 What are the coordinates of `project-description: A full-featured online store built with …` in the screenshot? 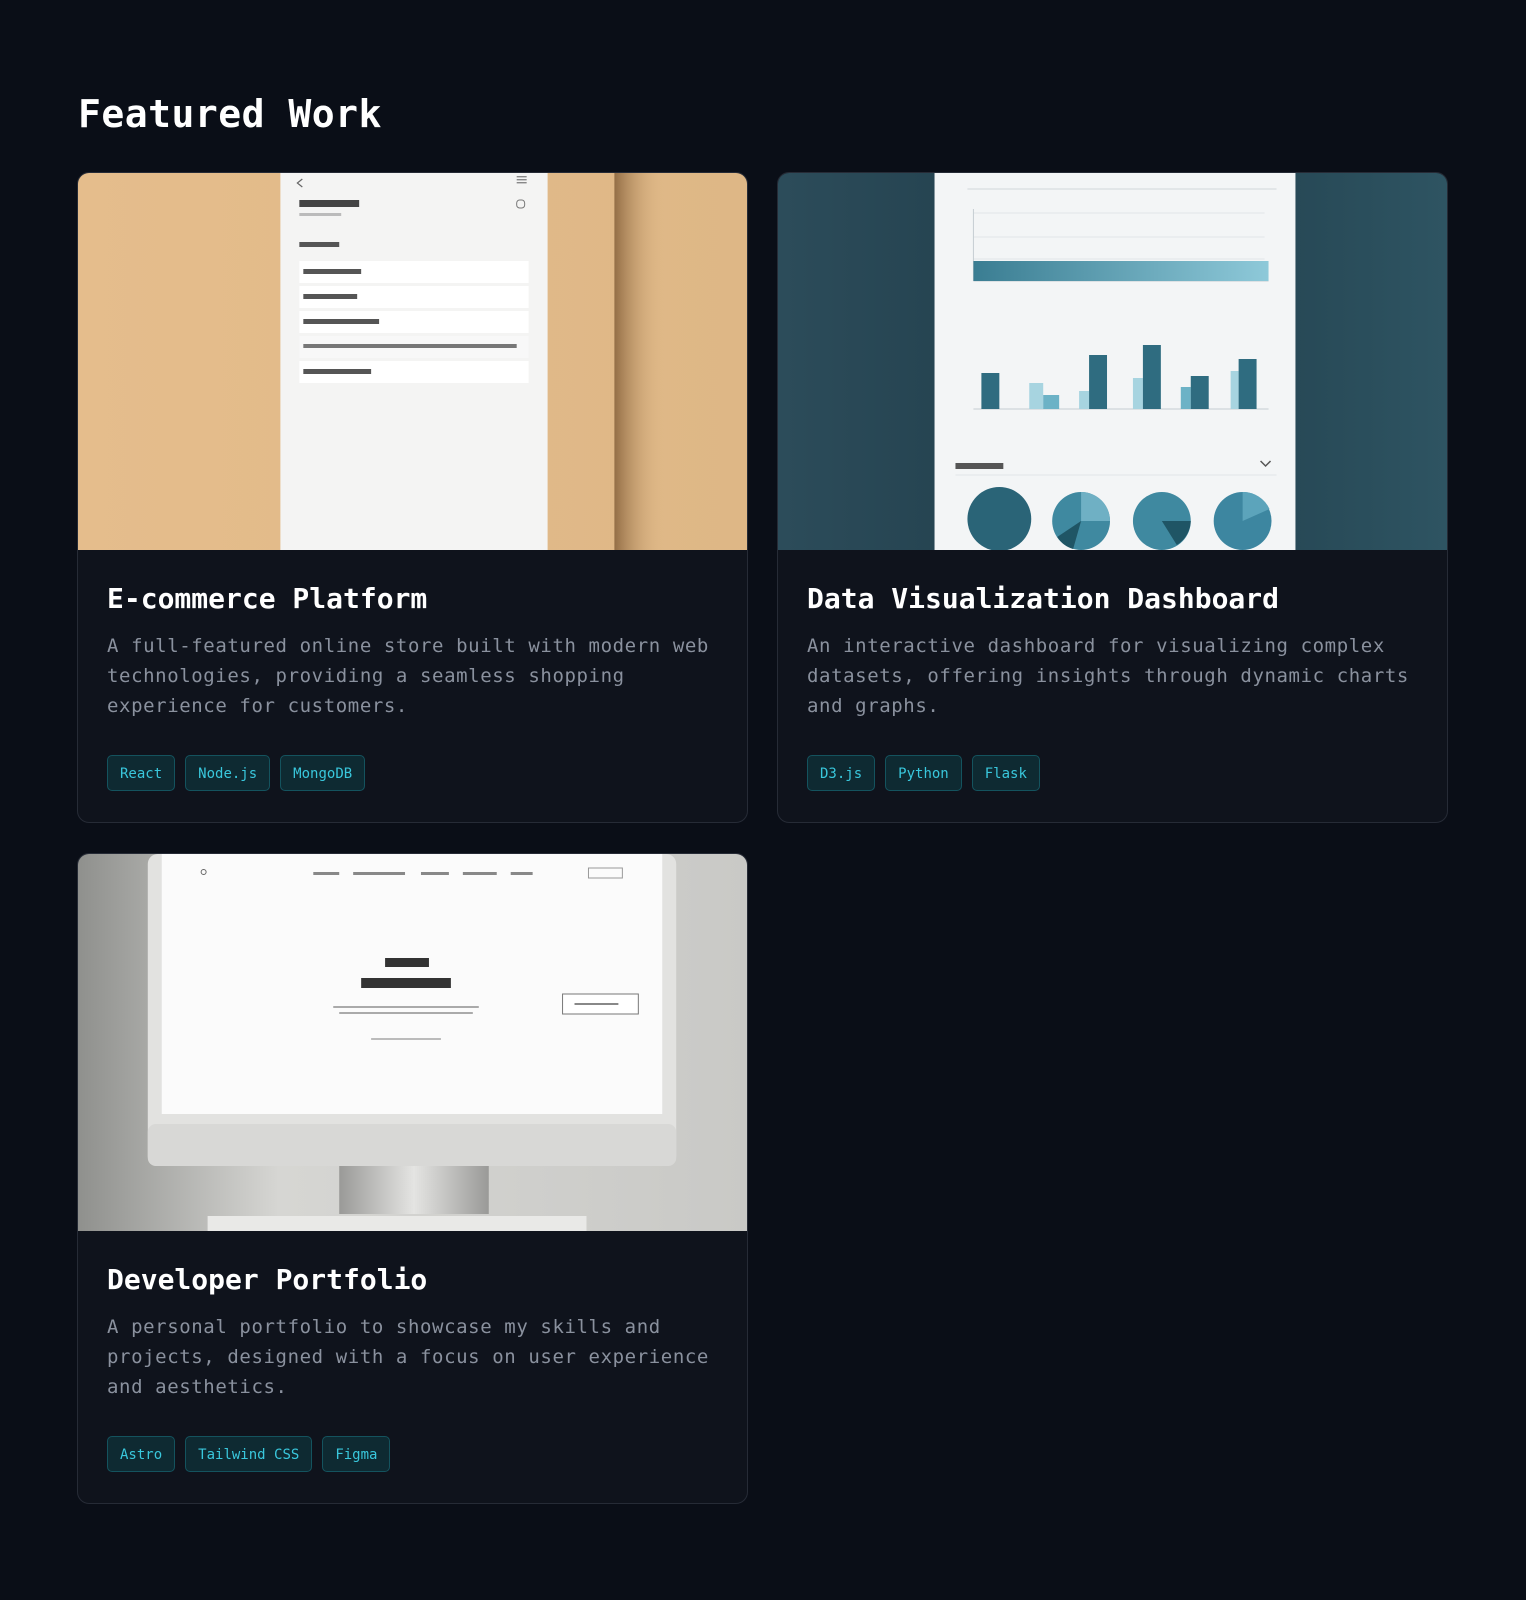 It's located at (408, 676).